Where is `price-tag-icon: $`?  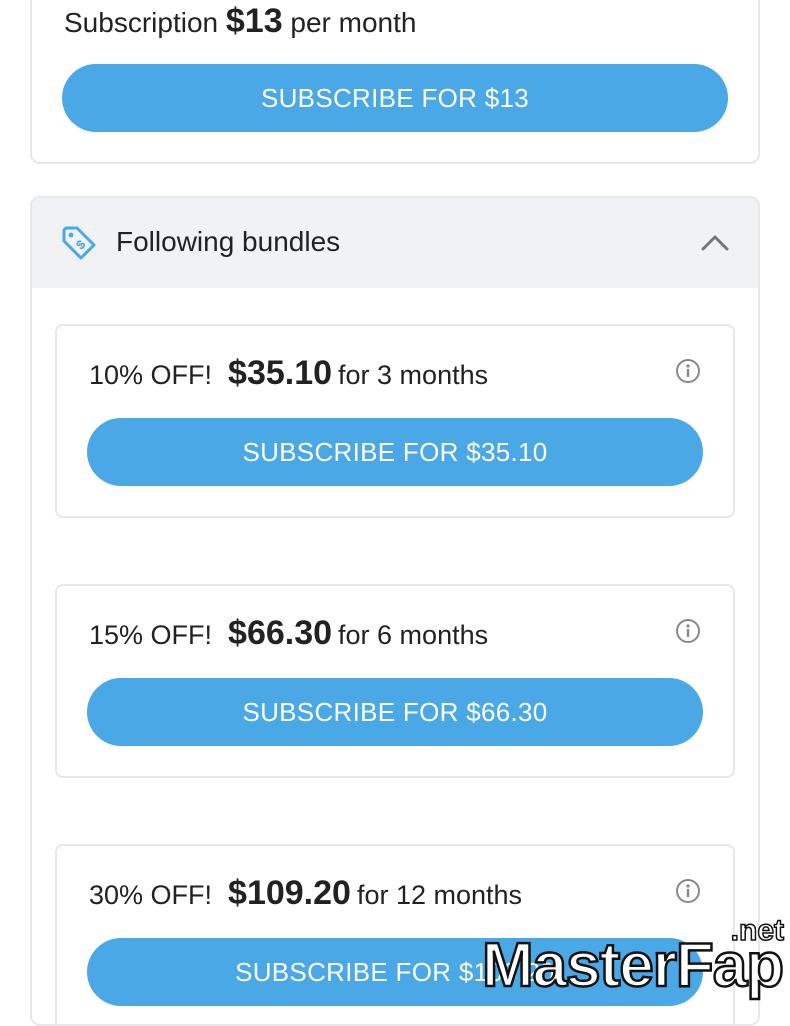
price-tag-icon: $ is located at coordinates (79, 243).